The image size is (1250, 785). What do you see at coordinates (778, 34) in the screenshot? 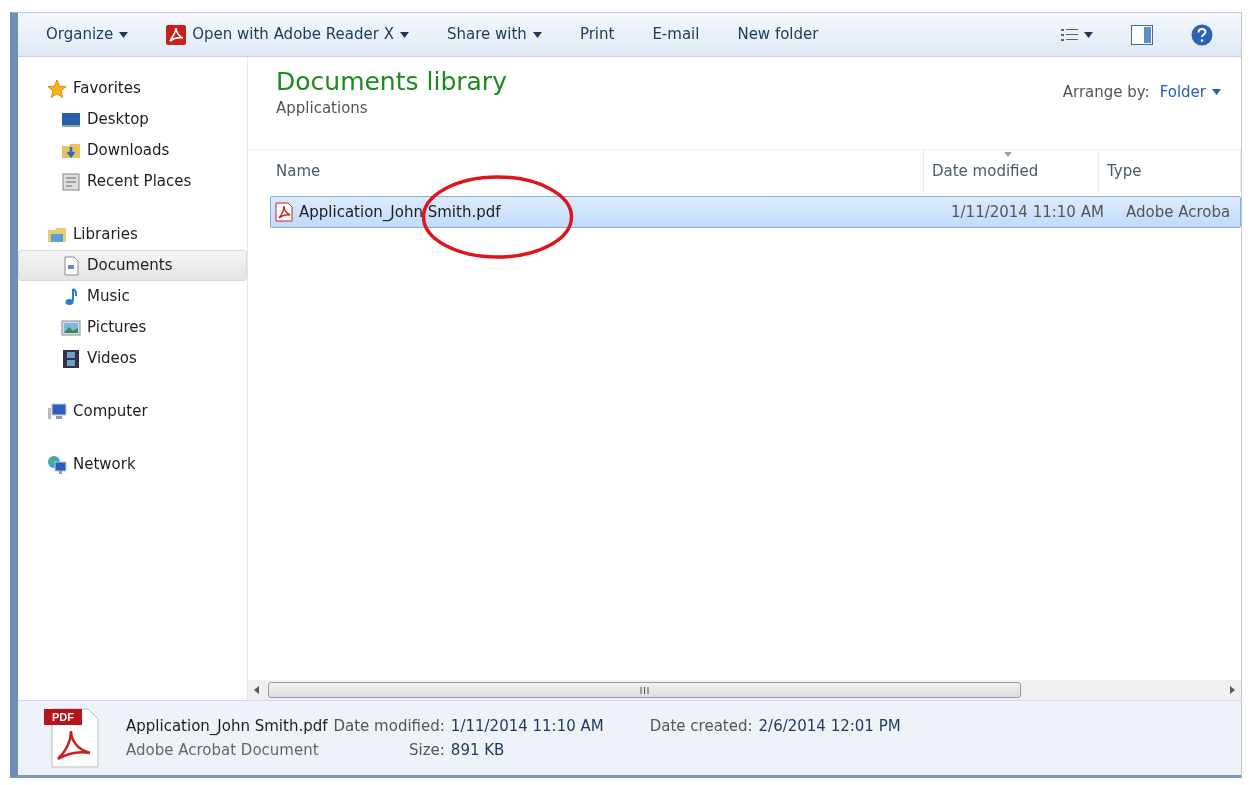
I see `toolbar-button: New folder` at bounding box center [778, 34].